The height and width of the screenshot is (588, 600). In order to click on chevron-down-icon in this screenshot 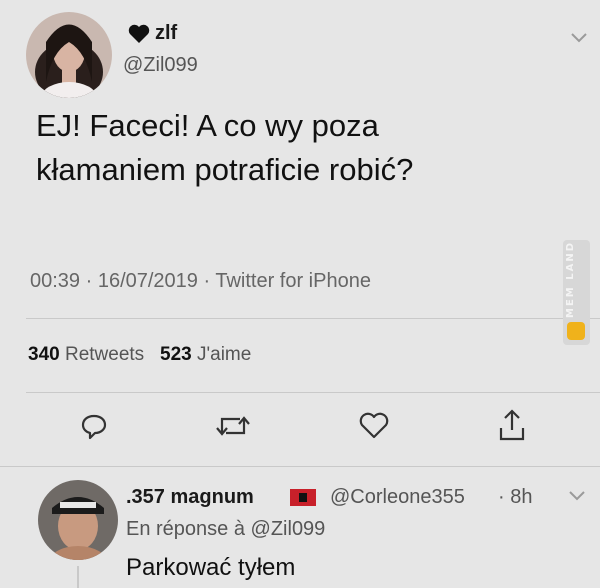, I will do `click(579, 38)`.